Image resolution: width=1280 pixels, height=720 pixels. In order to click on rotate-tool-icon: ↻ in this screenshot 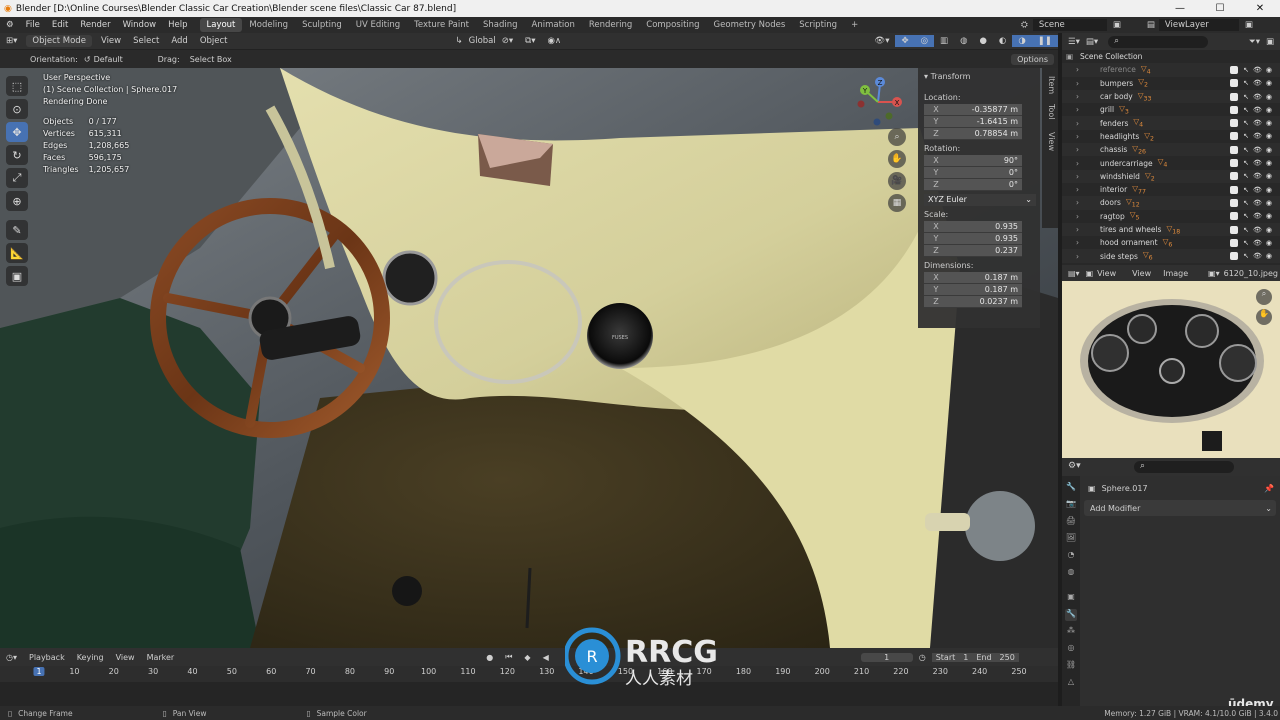, I will do `click(17, 155)`.